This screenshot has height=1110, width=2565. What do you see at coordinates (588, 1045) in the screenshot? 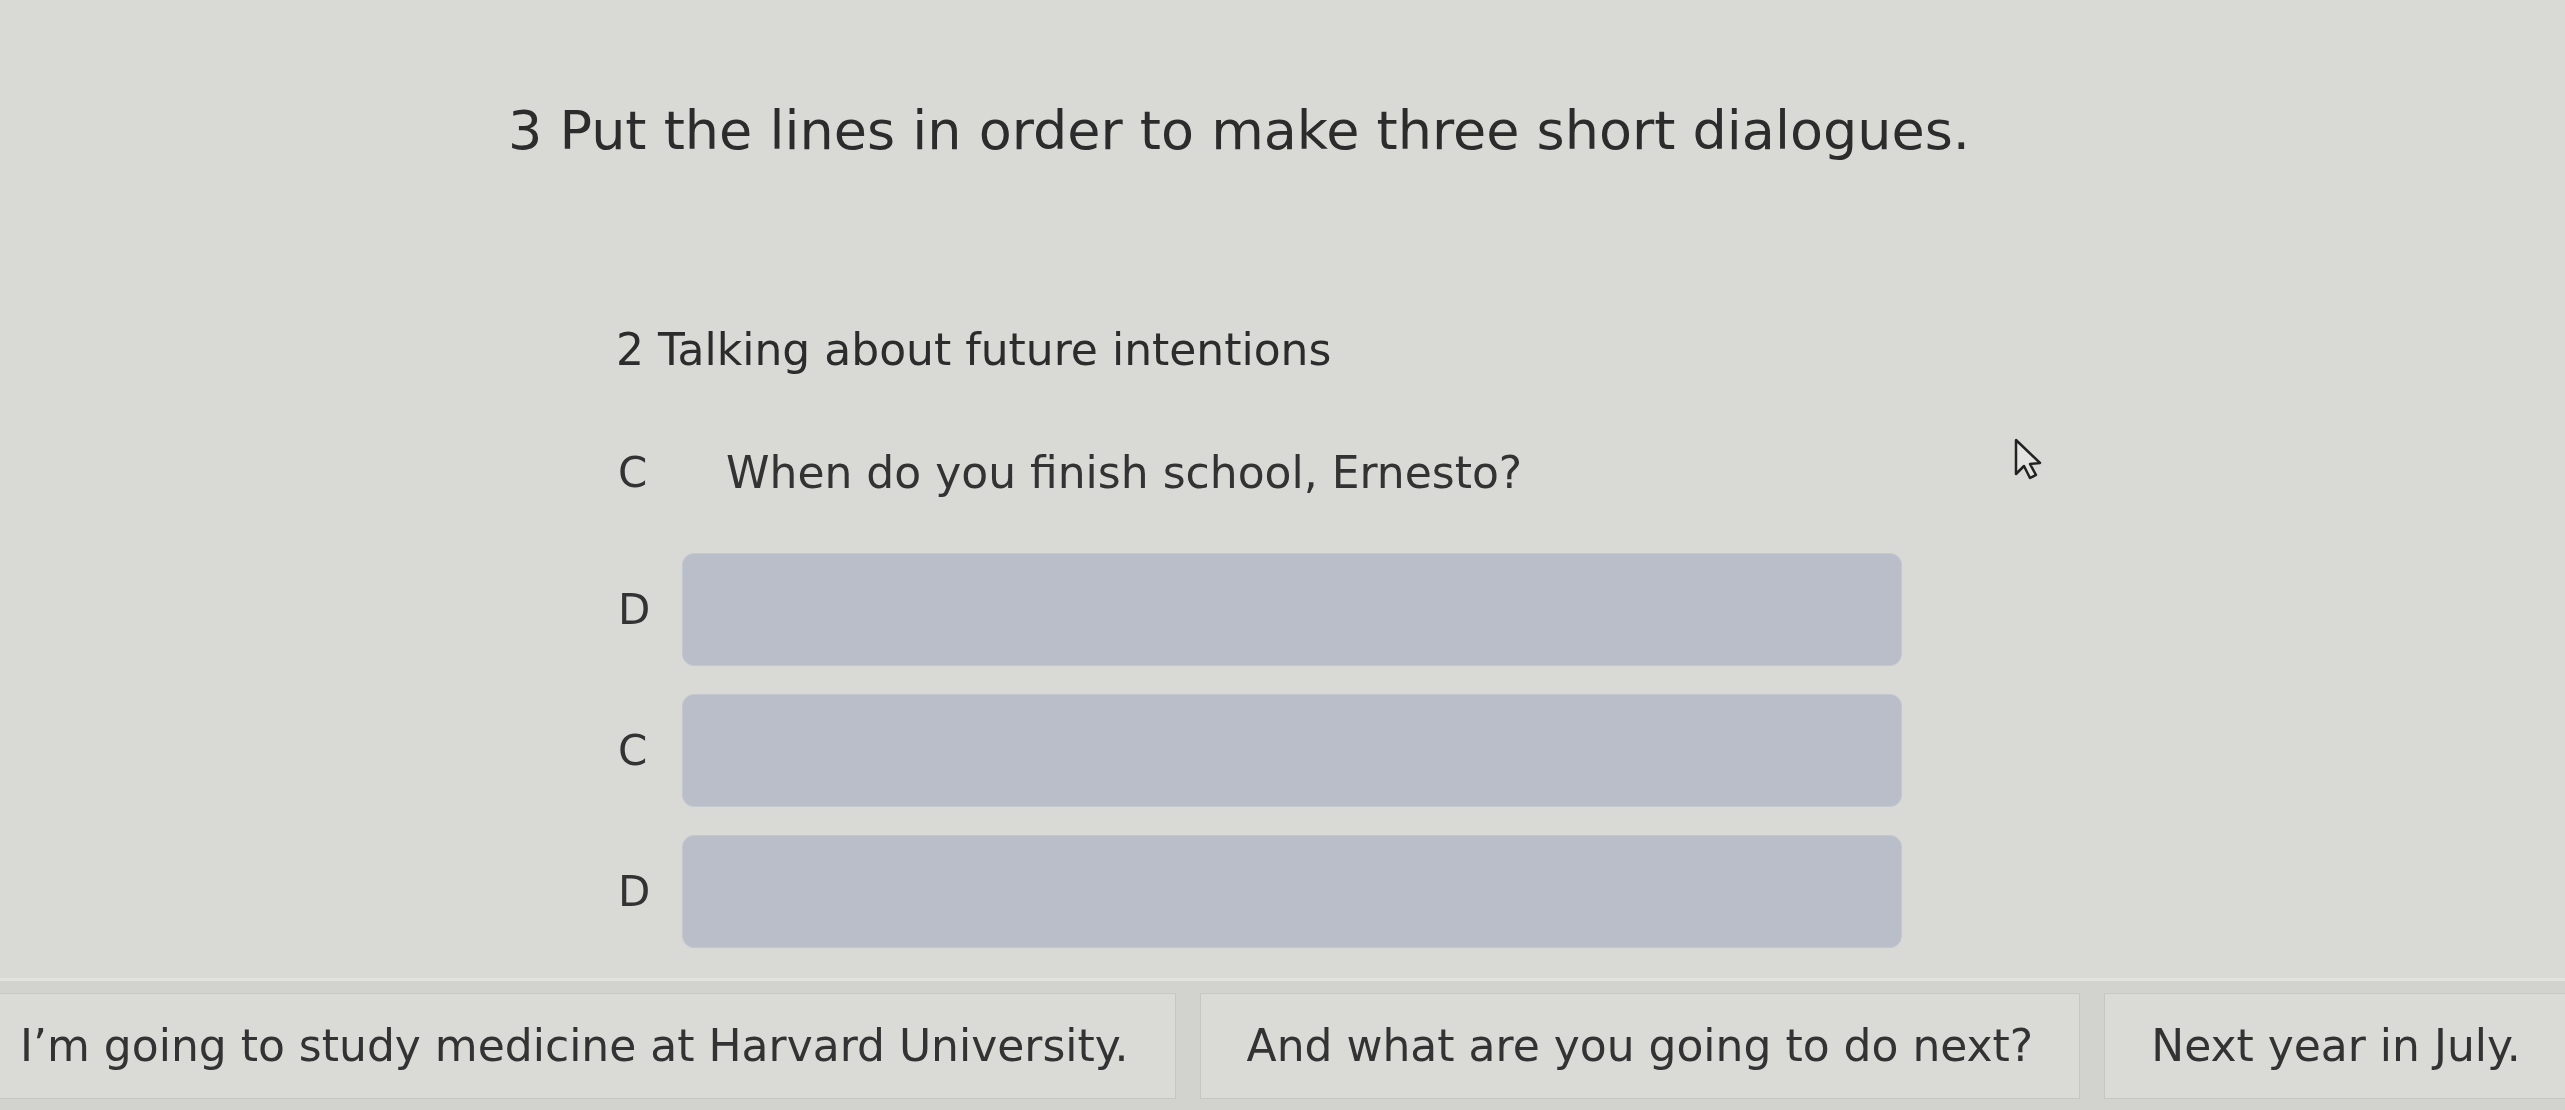
I see `answer-option: I’m going to study medicine at Harvard University.` at bounding box center [588, 1045].